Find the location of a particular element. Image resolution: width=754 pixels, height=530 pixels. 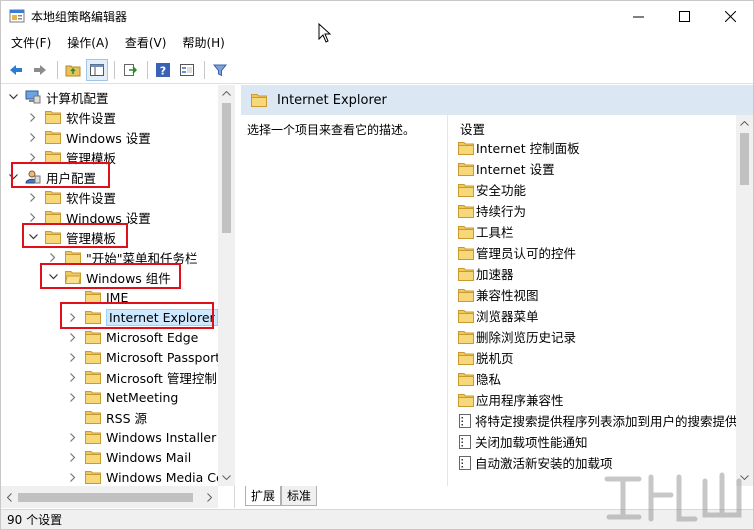

close-button is located at coordinates (730, 16).